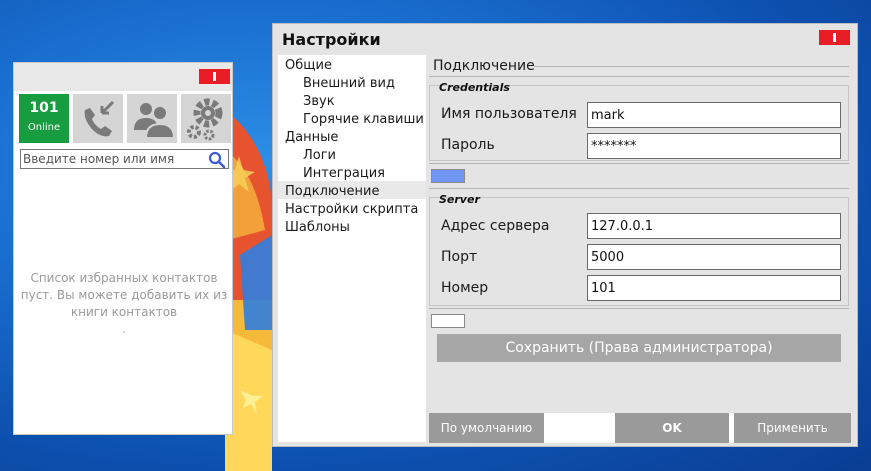 This screenshot has width=871, height=471. I want to click on status-number: 101, so click(44, 108).